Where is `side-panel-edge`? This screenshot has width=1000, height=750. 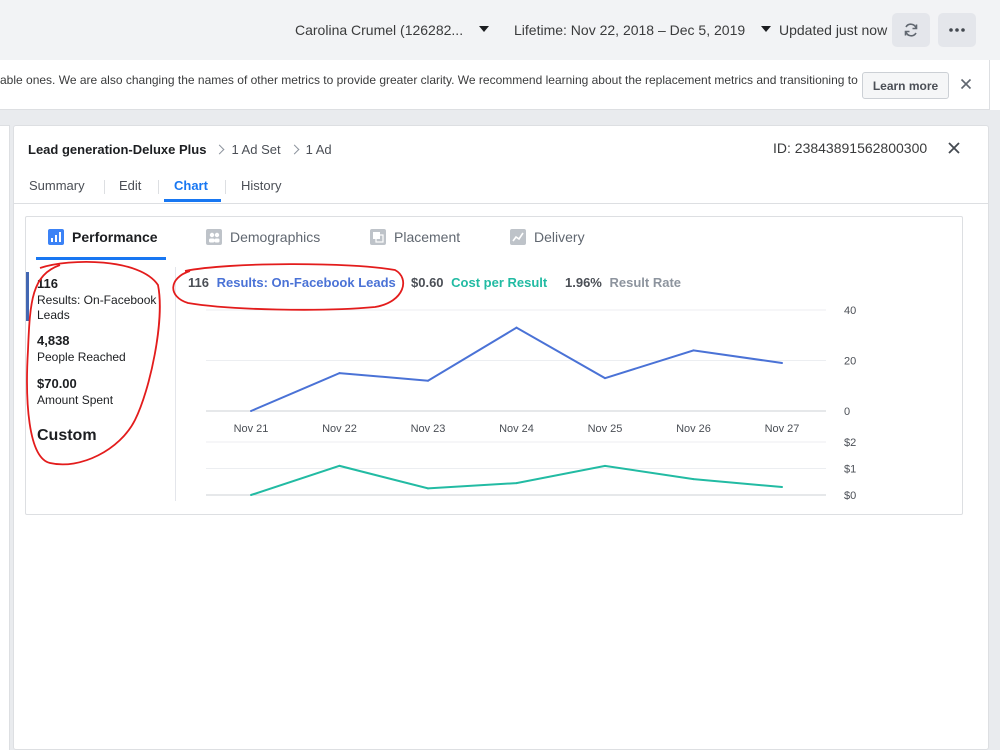
side-panel-edge is located at coordinates (5, 437).